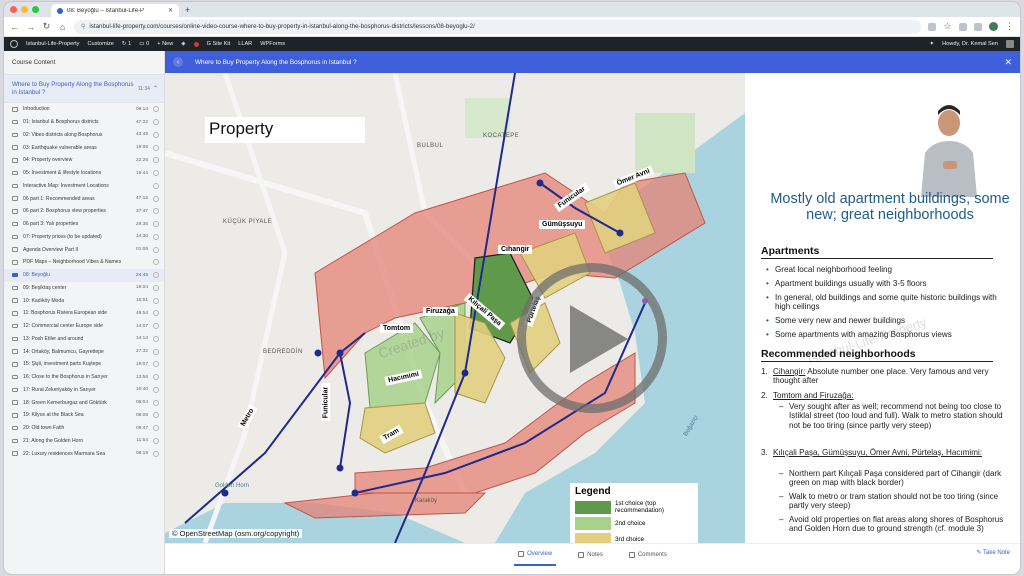 This screenshot has height=576, width=1024. What do you see at coordinates (219, 44) in the screenshot?
I see `wp-sitekit-link: G Site Kit` at bounding box center [219, 44].